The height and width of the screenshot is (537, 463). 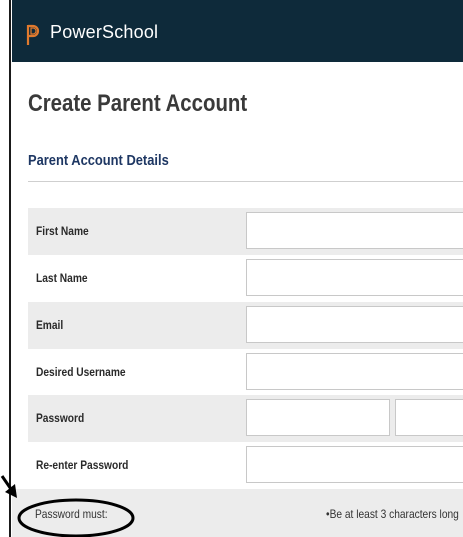 What do you see at coordinates (10, 268) in the screenshot?
I see `left-border` at bounding box center [10, 268].